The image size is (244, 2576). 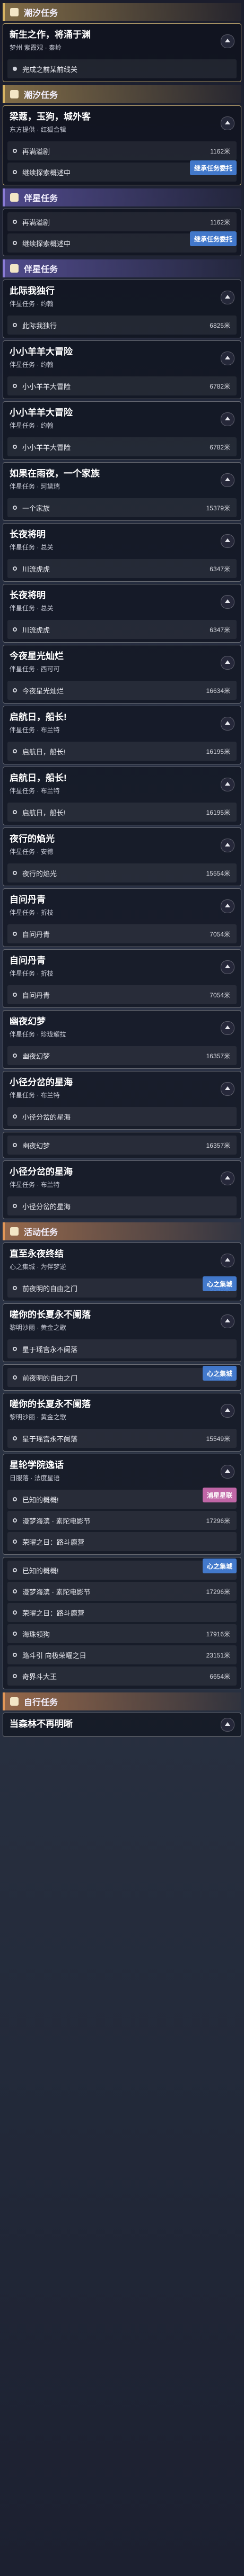 I want to click on quest-objective: 前夜明的自由之门5349米心之集城, so click(x=122, y=1377).